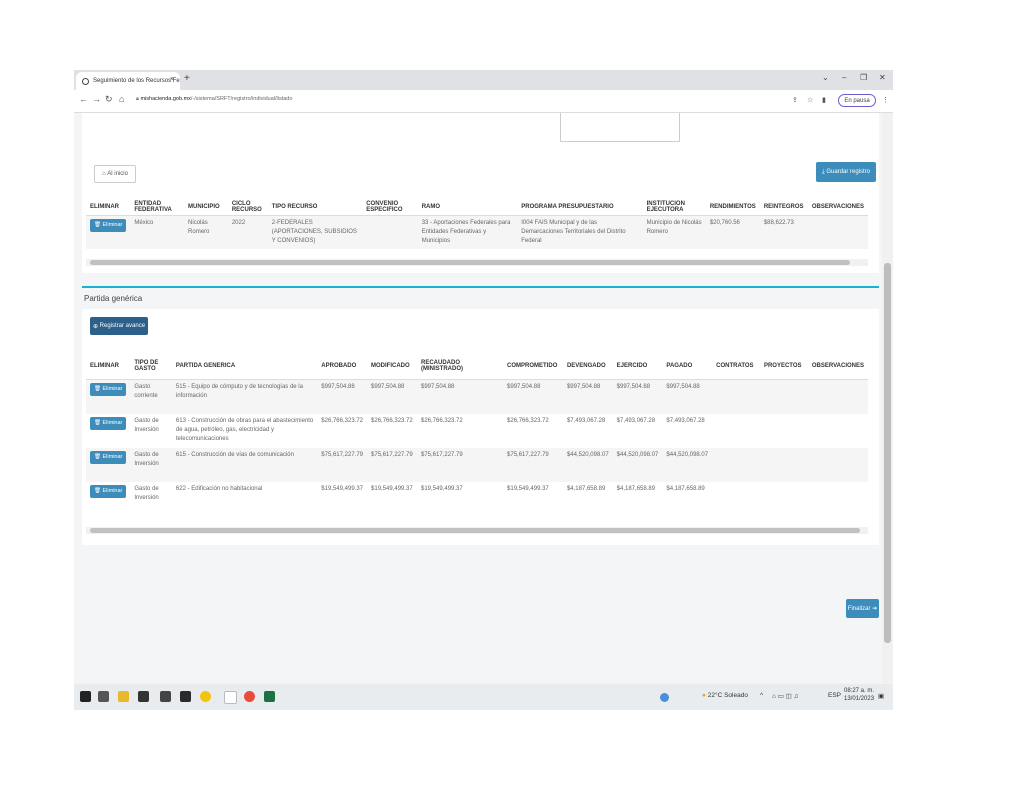 Image resolution: width=1024 pixels, height=791 pixels. I want to click on aprobado-cell: $19,549,499.37, so click(342, 488).